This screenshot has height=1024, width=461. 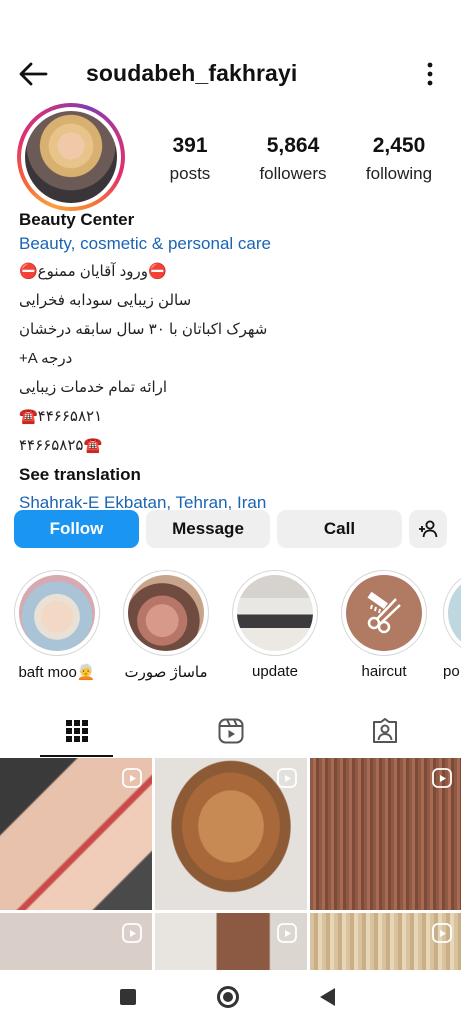 I want to click on bio-phone-line: ☎️۴۴۶۶۵۸۲۱, so click(x=234, y=416).